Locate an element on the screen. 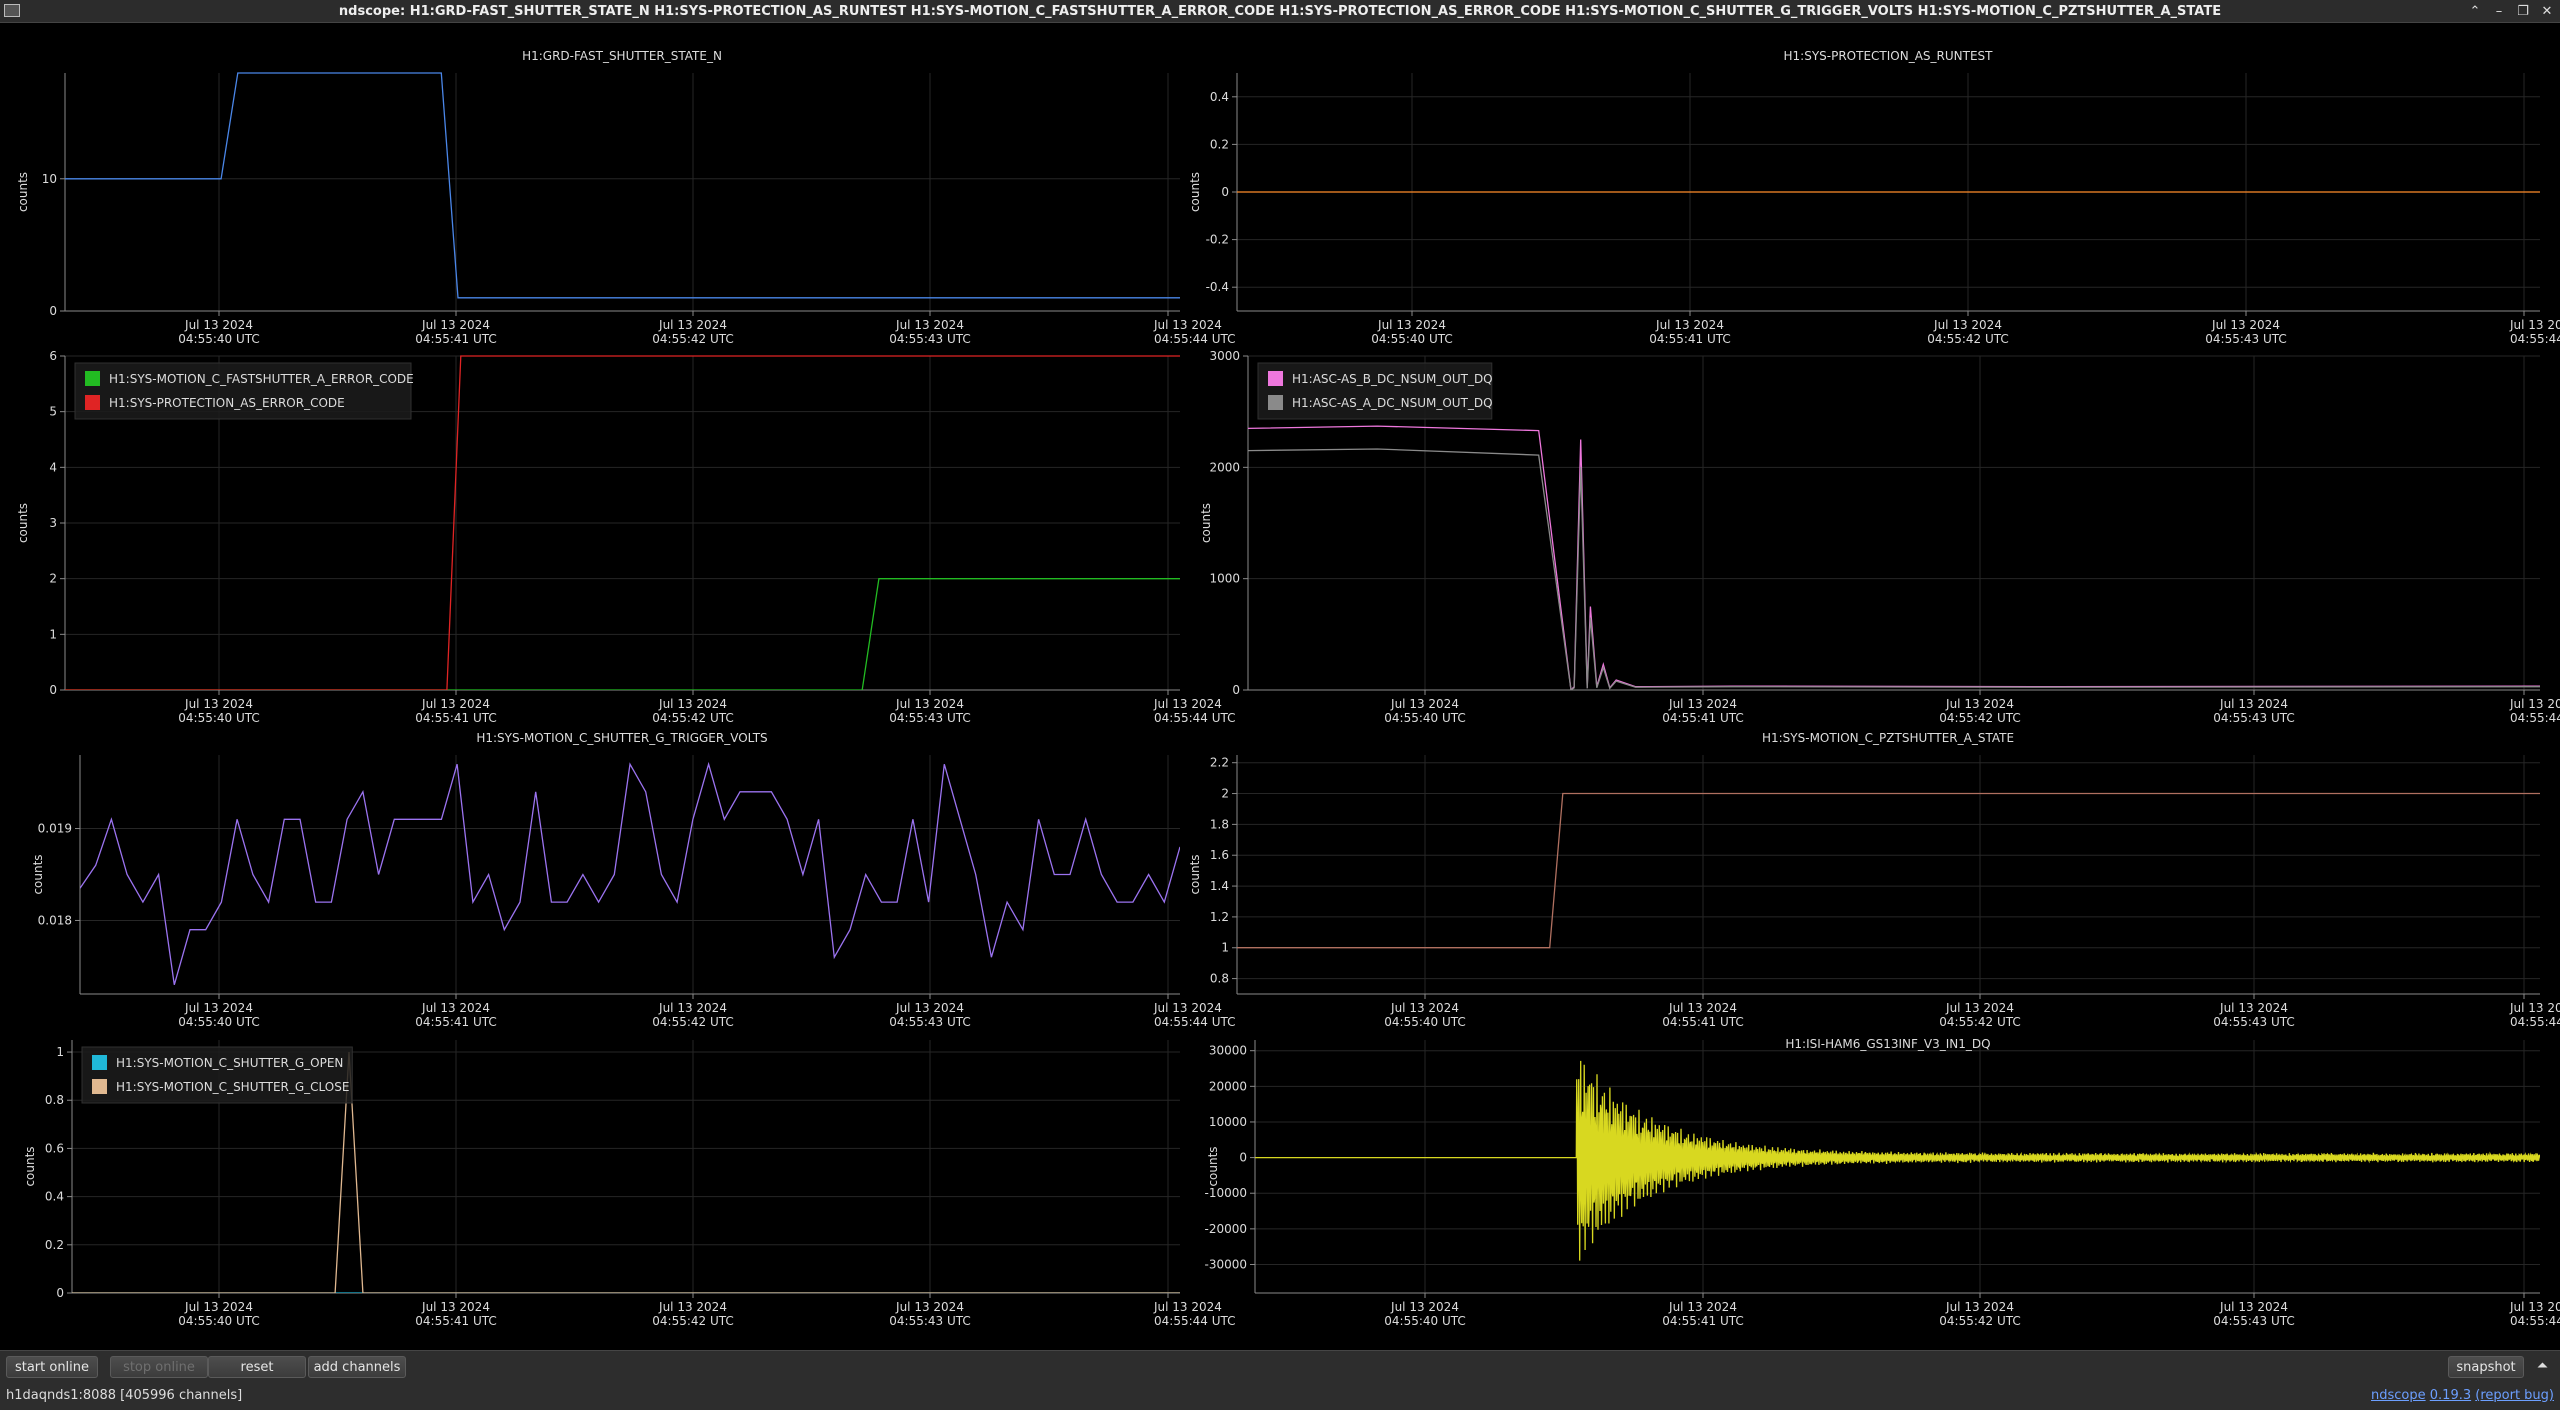  add-channels-button: add channels is located at coordinates (357, 1367).